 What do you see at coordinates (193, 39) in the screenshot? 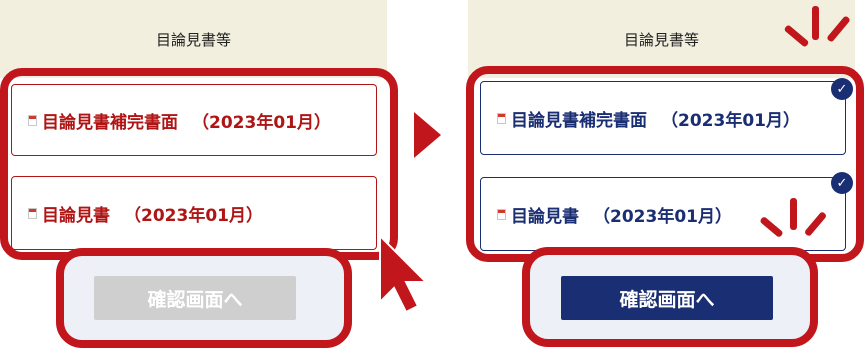
I see `before-header: 目論見書等` at bounding box center [193, 39].